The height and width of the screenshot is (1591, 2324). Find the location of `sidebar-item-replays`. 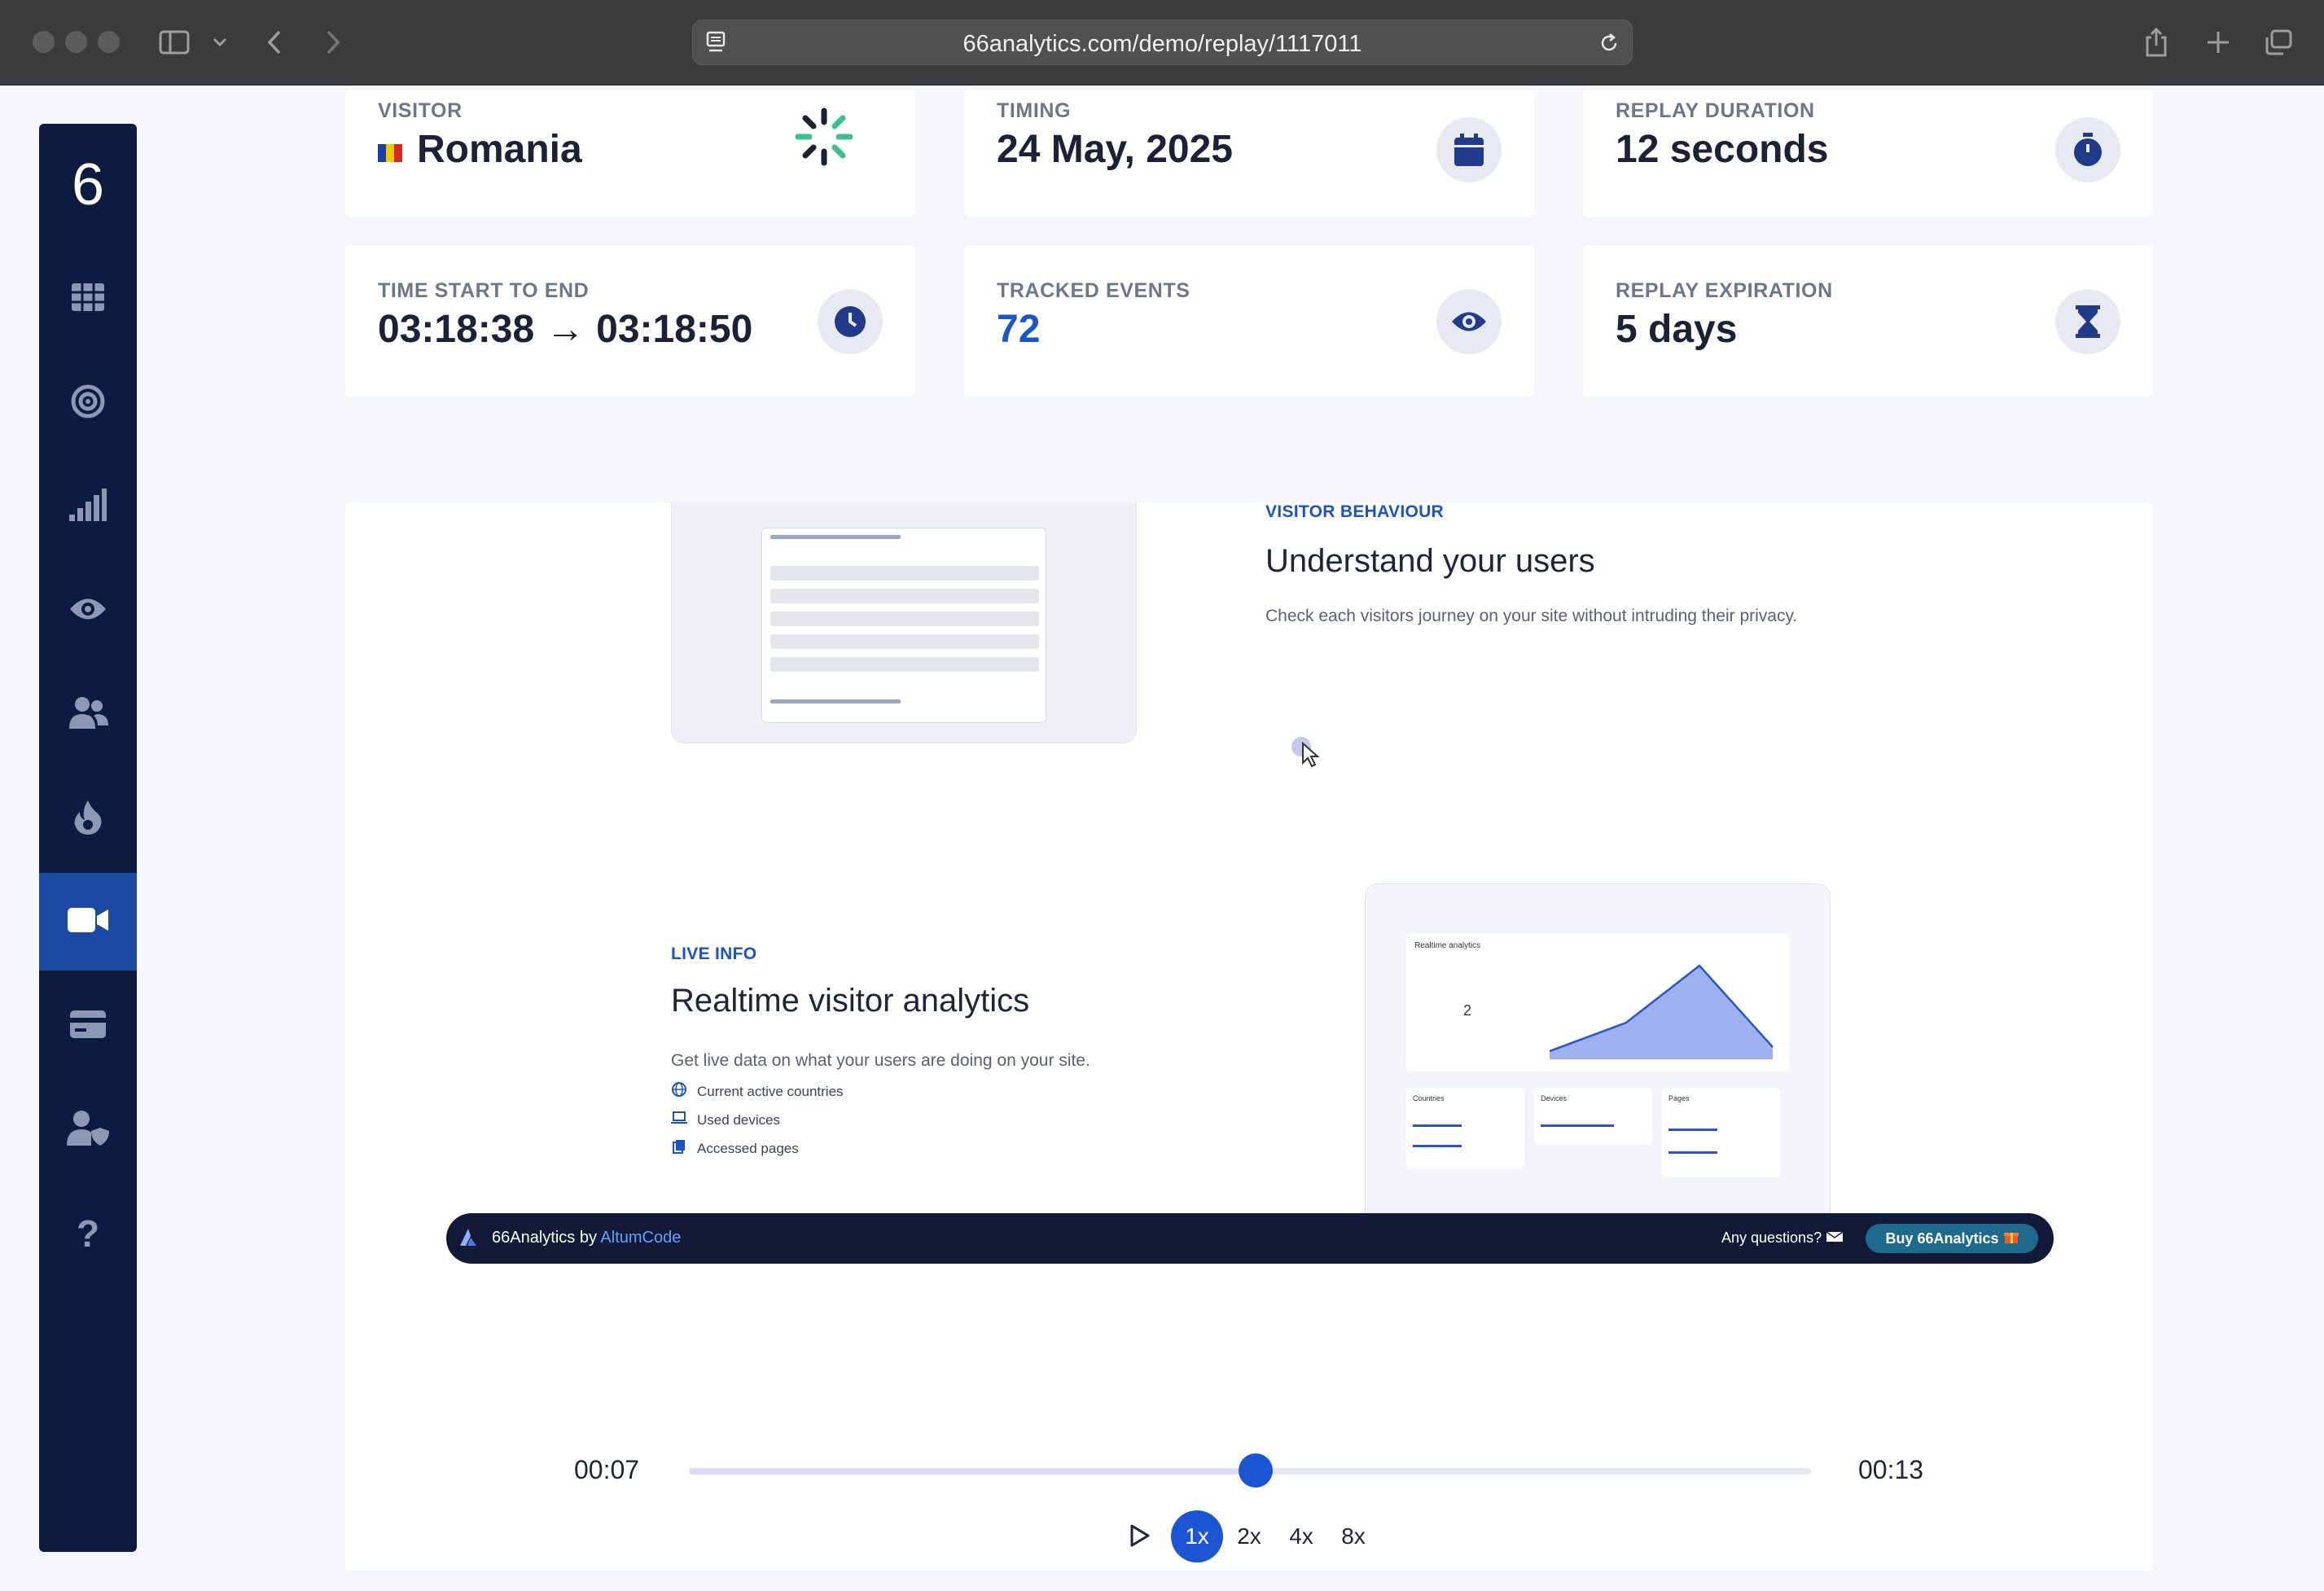

sidebar-item-replays is located at coordinates (88, 922).